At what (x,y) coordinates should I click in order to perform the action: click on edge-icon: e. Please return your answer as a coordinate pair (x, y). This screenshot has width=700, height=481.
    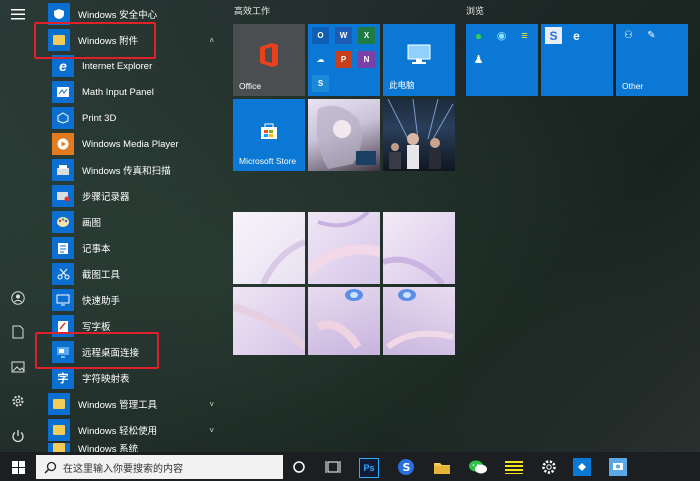
    Looking at the image, I should click on (576, 35).